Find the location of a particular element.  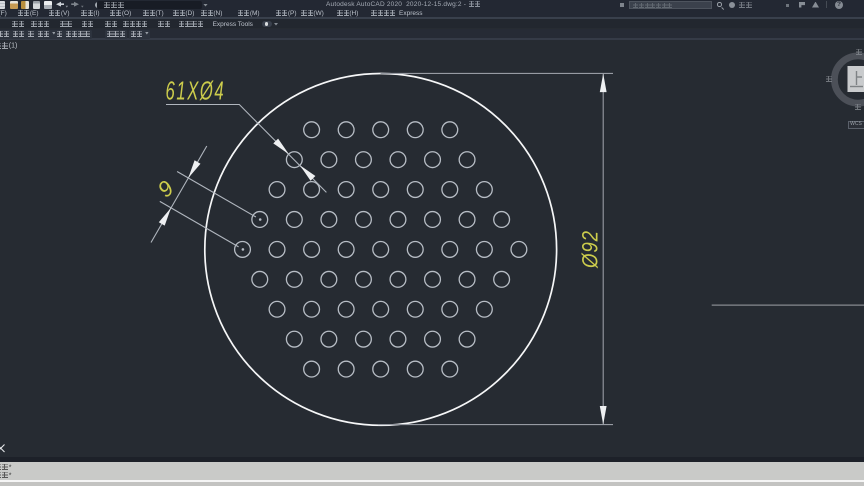

svg-text: 9 is located at coordinates (166, 188).